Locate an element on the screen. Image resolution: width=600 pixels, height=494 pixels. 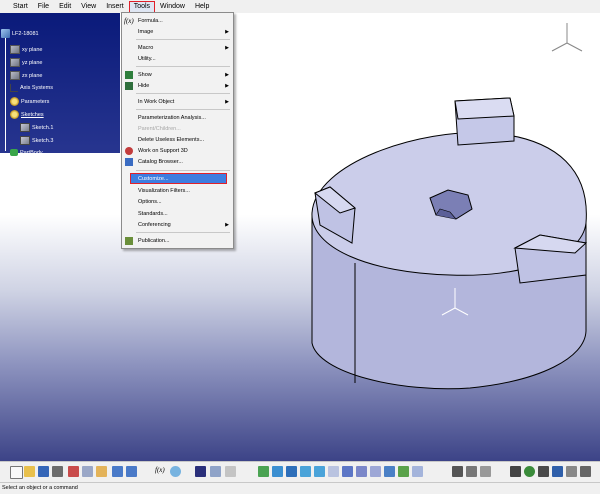
menu-item-label: Macro is located at coordinates (146, 47).